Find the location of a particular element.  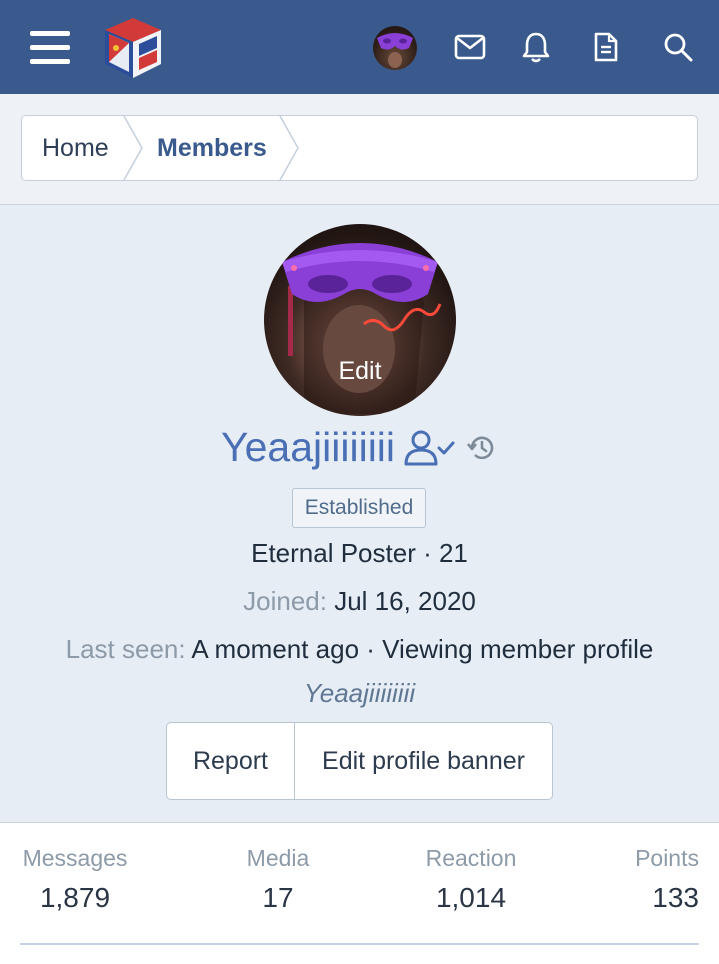

profile-action-buttons: Report Edit profile banner is located at coordinates (359, 761).